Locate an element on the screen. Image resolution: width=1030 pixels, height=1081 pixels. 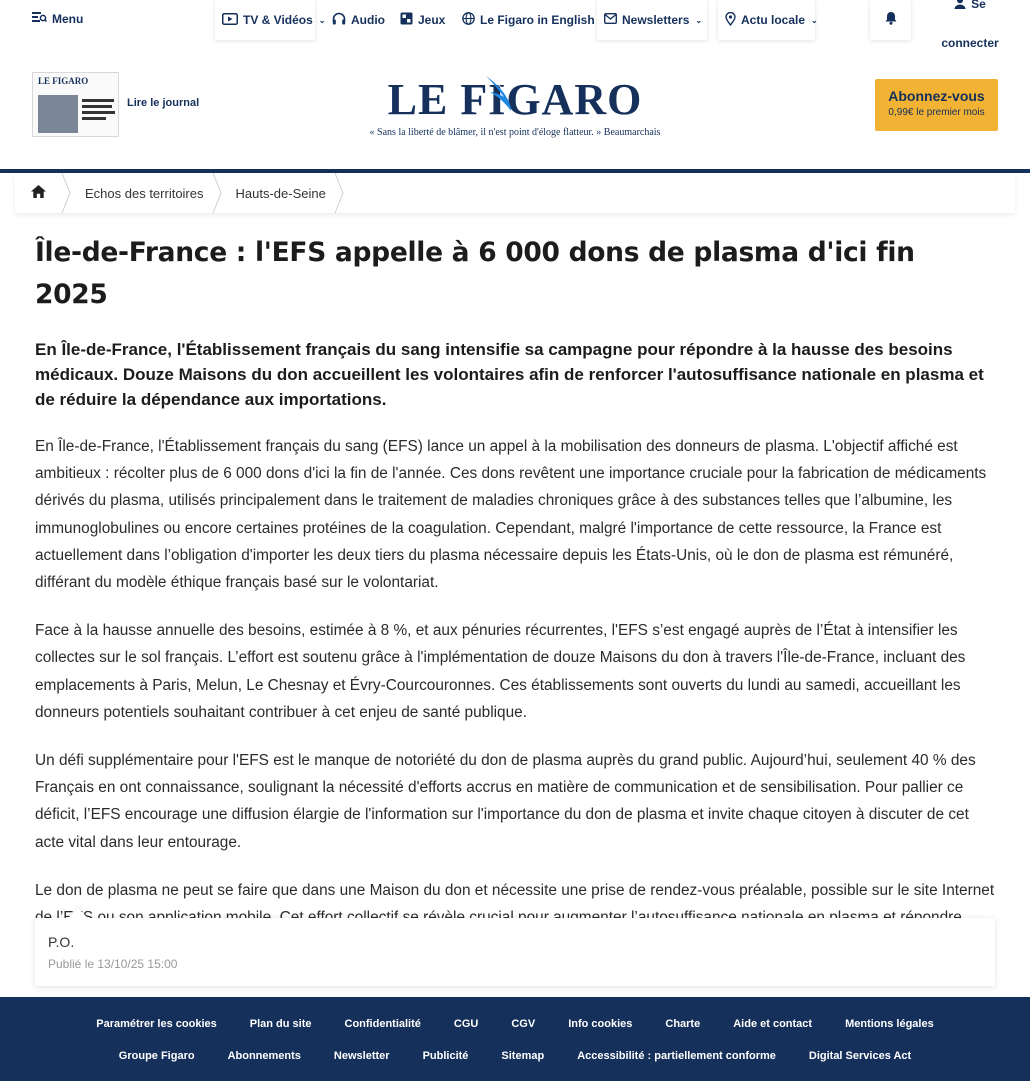
puzzle-icon is located at coordinates (406, 20).